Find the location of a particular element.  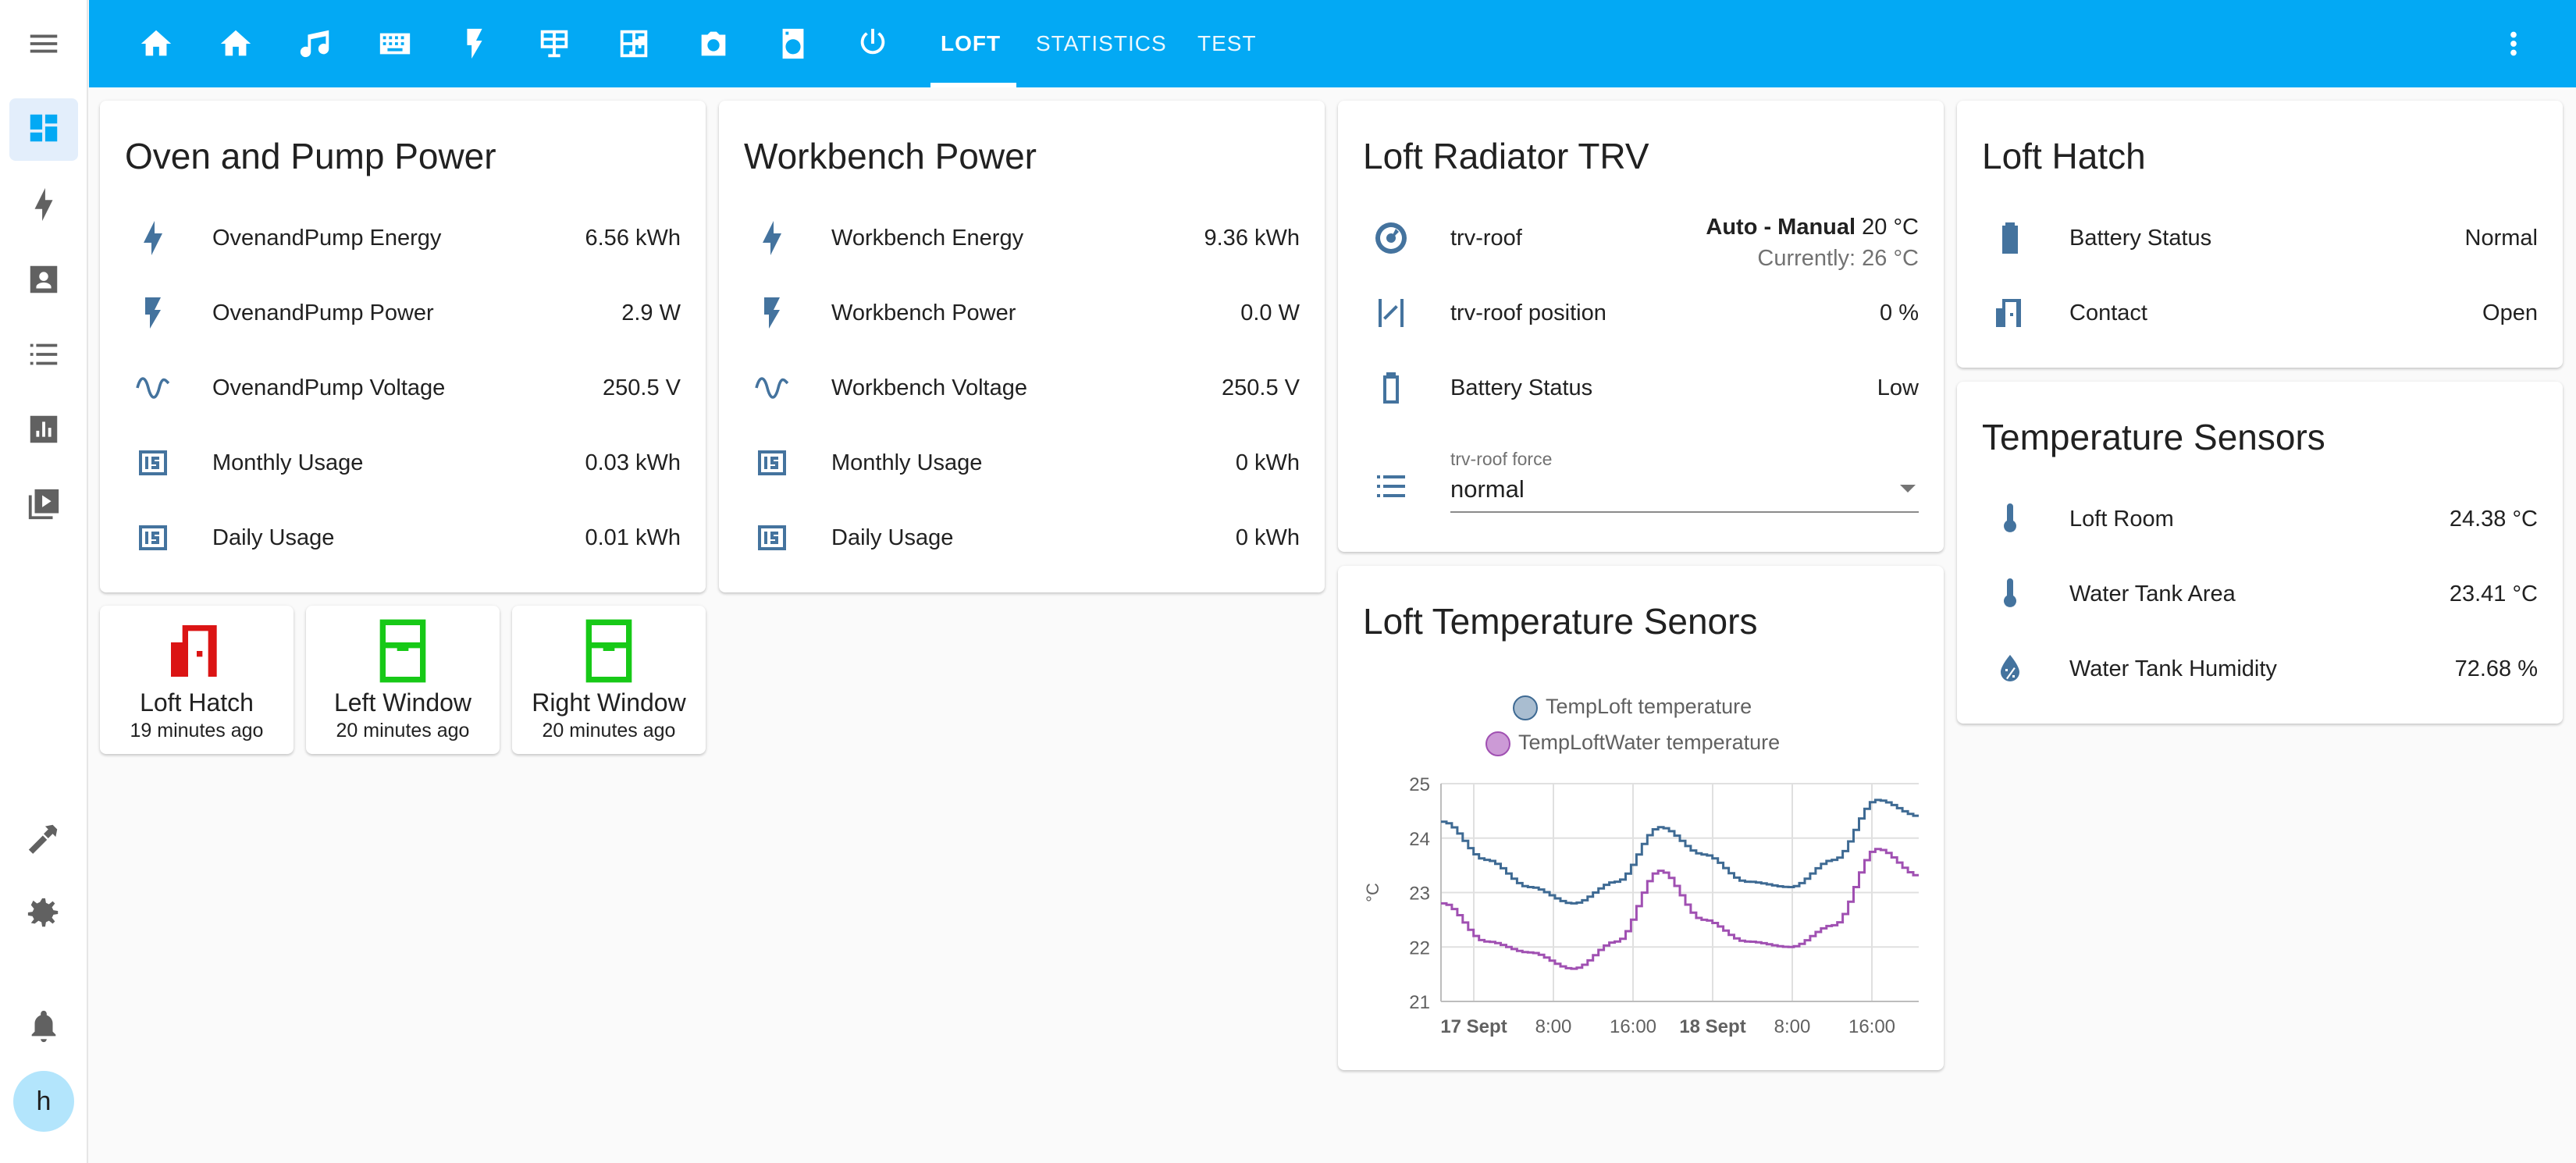

entity-row: Workbench Voltage 250.5 V is located at coordinates (1022, 388).